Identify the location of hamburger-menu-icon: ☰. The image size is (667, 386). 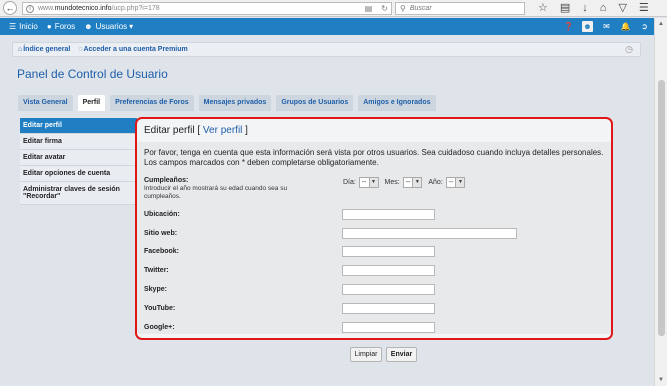
(644, 8).